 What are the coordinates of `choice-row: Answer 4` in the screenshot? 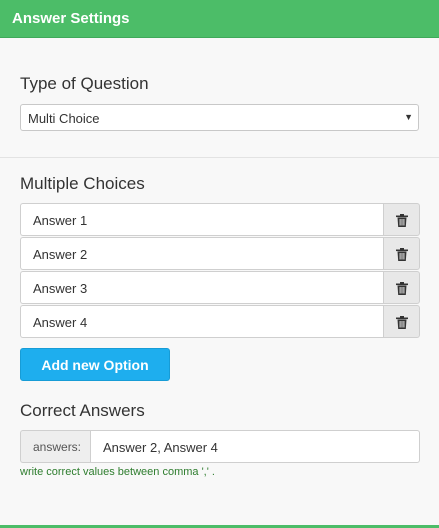 It's located at (220, 321).